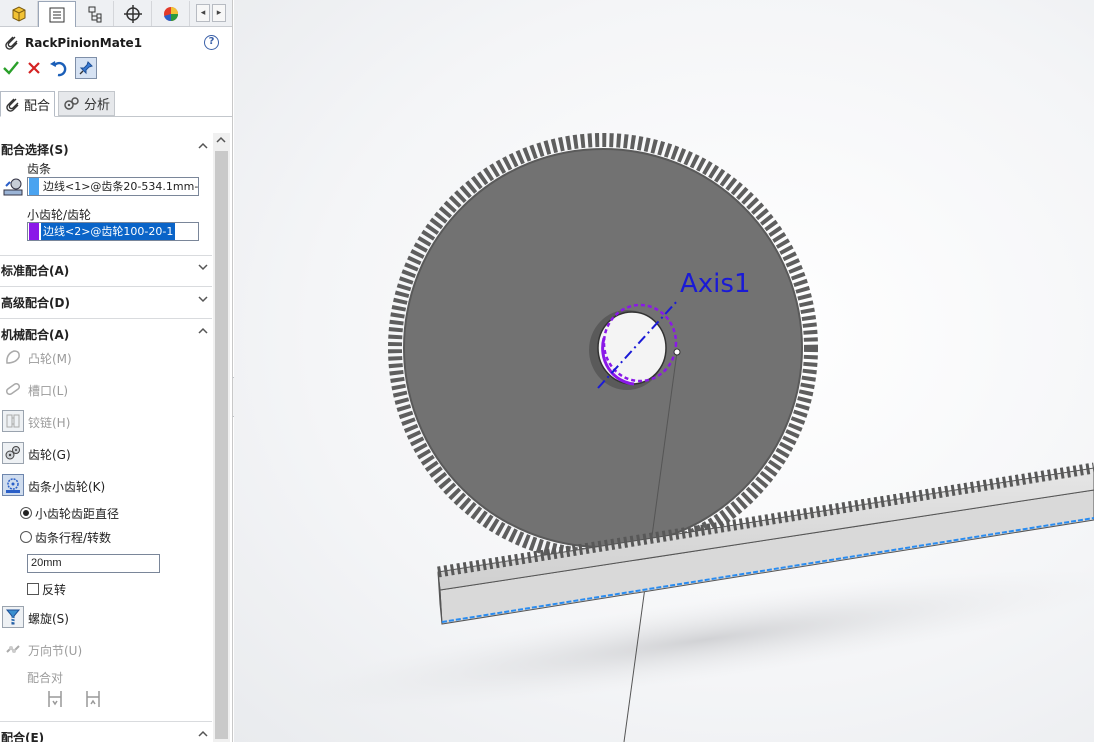  I want to click on tab-mates: 配合, so click(28, 104).